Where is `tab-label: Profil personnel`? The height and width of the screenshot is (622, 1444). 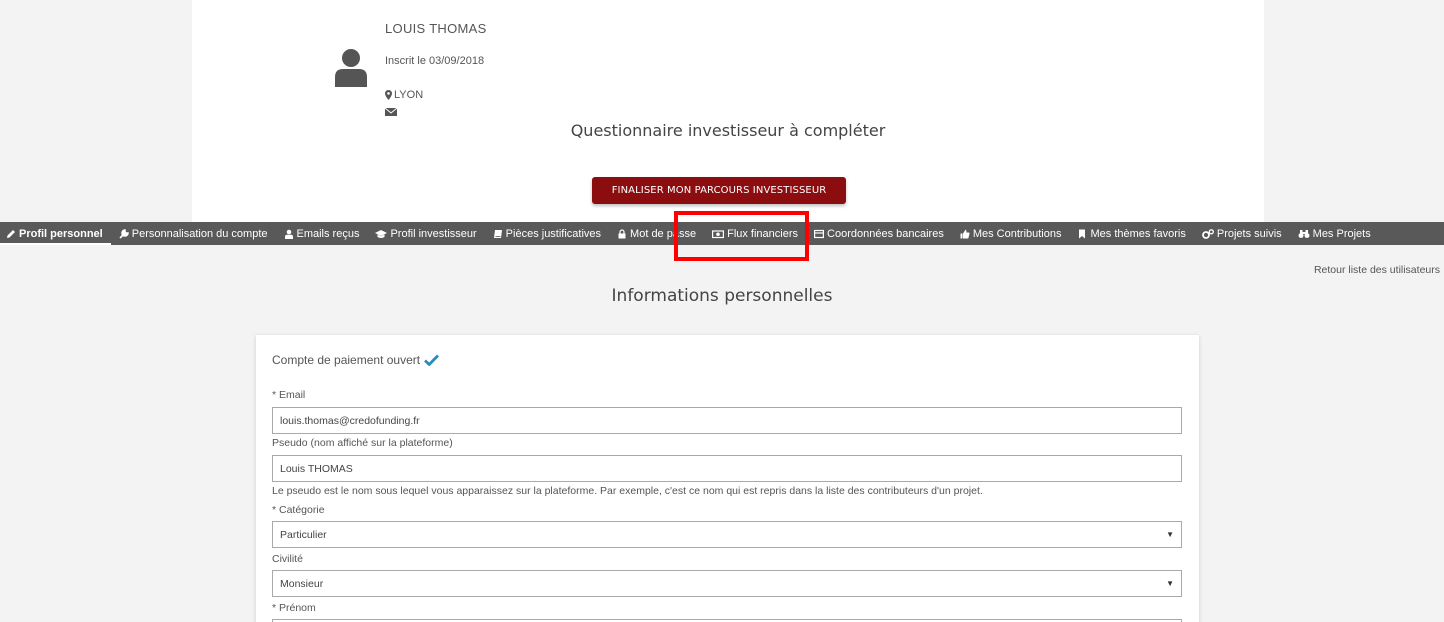 tab-label: Profil personnel is located at coordinates (61, 233).